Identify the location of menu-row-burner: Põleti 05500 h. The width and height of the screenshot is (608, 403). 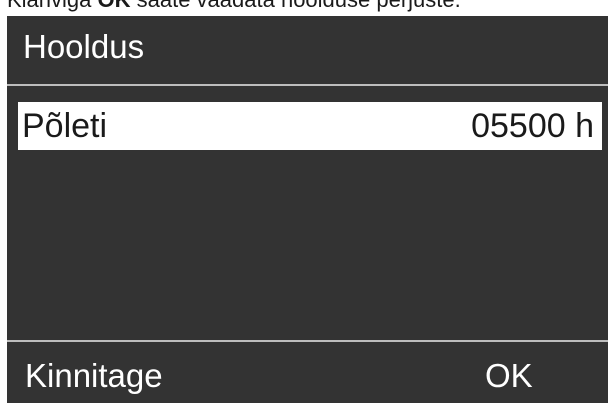
(310, 126).